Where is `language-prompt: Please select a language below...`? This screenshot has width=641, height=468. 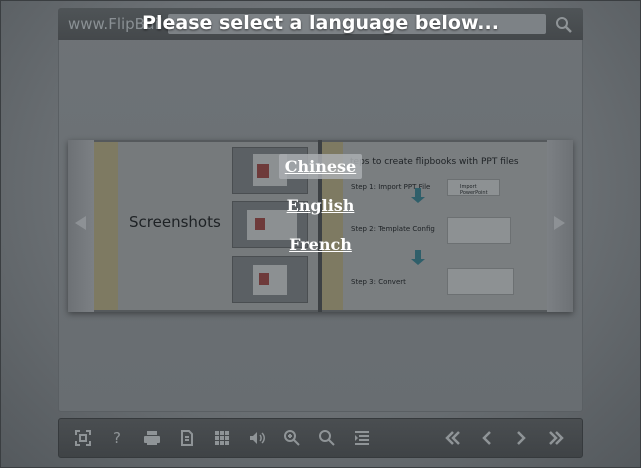
language-prompt: Please select a language below... is located at coordinates (320, 23).